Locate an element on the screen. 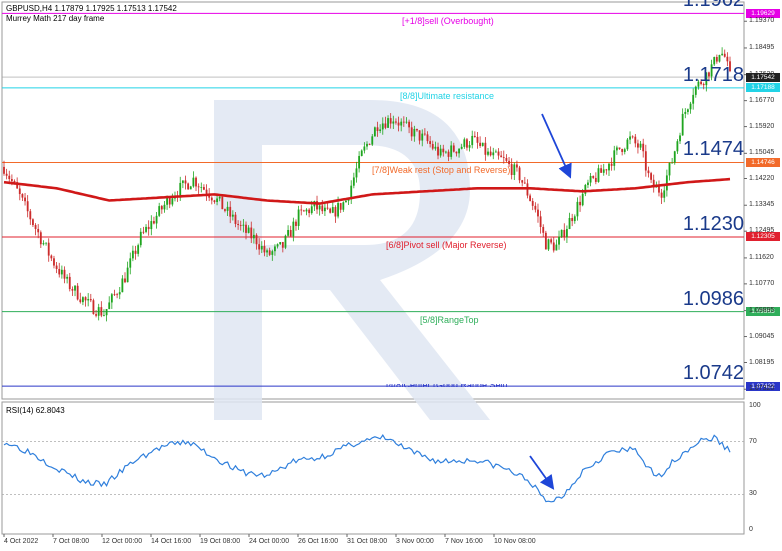  level-value-l4: 1.1230 is located at coordinates (713, 223).